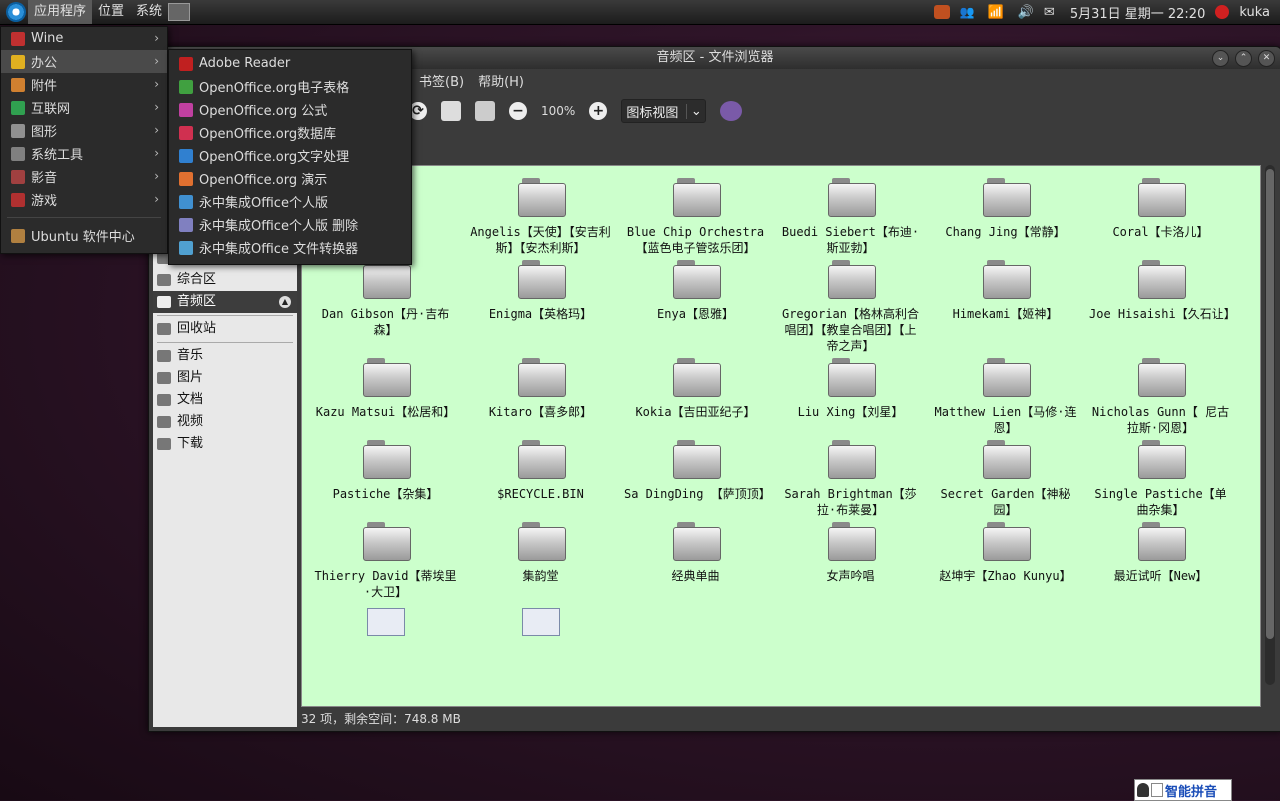  What do you see at coordinates (1254, 12) in the screenshot?
I see `user-name: kuka` at bounding box center [1254, 12].